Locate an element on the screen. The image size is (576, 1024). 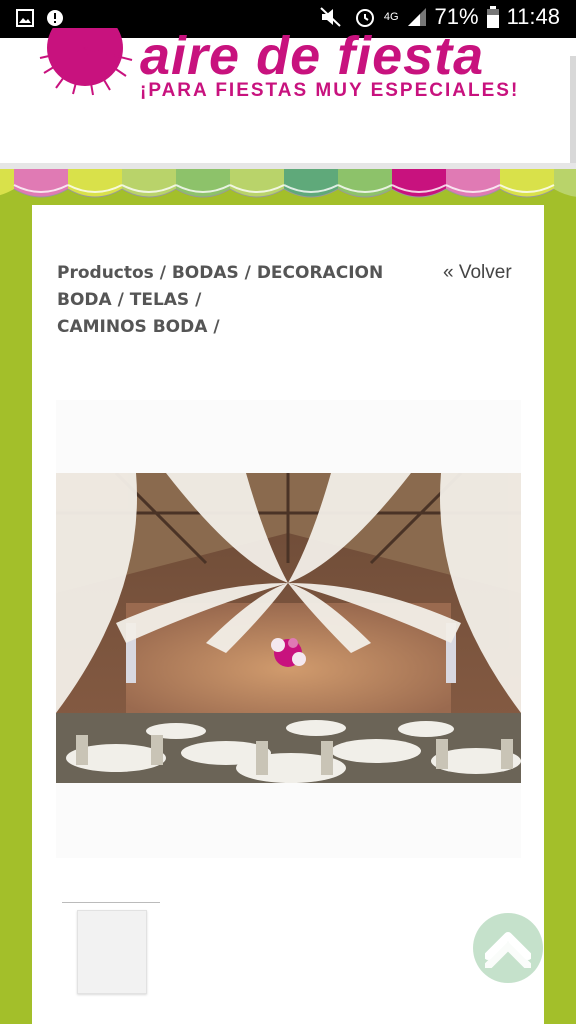
brand-tagline: ¡PARA FIESTAS MUY ESPECIALES! is located at coordinates (330, 90).